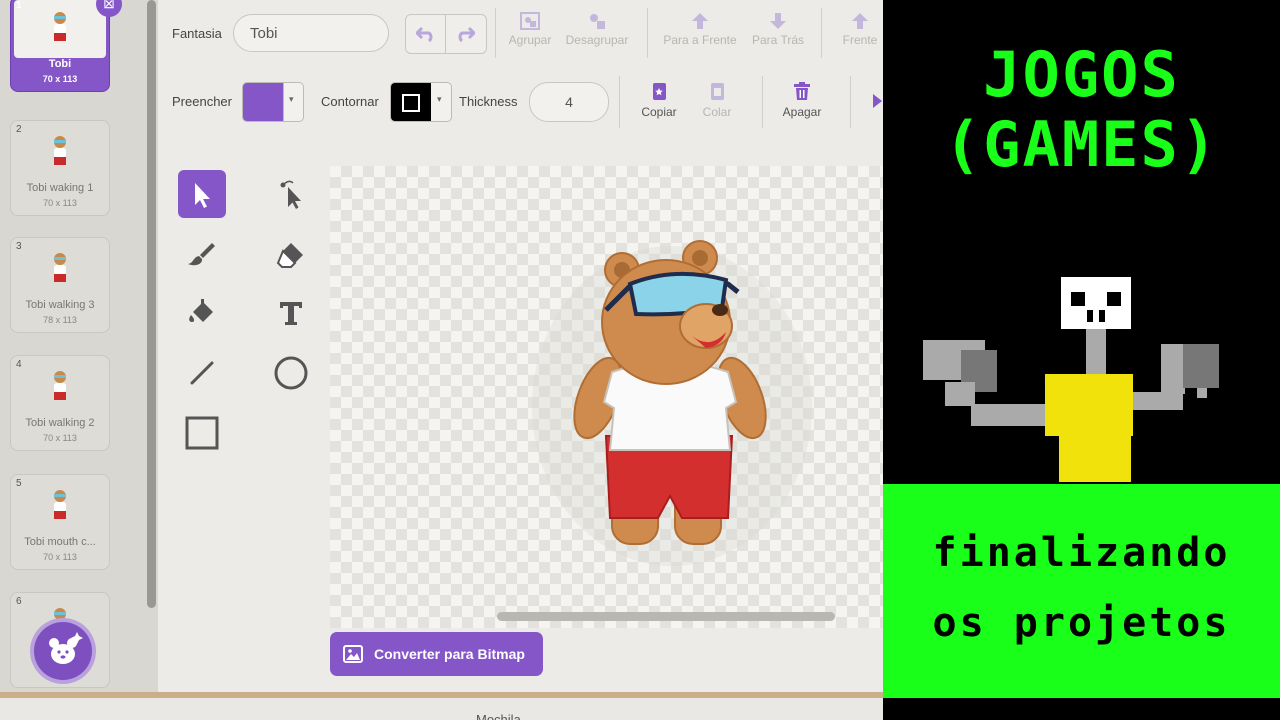 The image size is (1280, 720). I want to click on circle-tool, so click(291, 372).